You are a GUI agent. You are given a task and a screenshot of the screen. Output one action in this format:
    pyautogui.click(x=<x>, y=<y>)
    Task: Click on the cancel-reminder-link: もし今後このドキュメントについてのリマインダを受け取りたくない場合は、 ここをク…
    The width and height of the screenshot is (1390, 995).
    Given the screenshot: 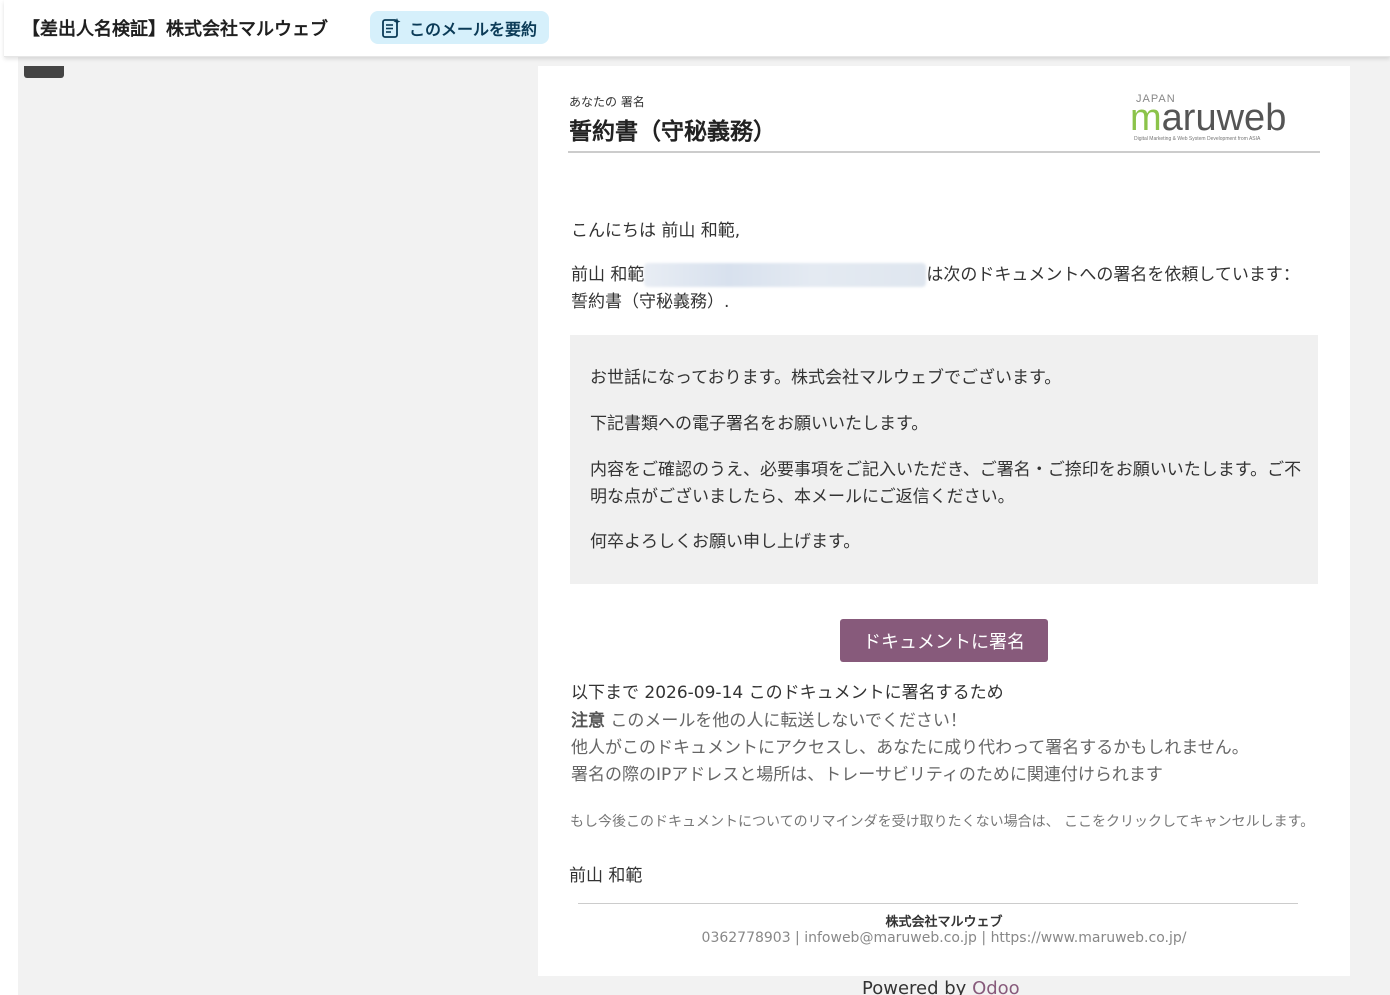 What is the action you would take?
    pyautogui.click(x=944, y=822)
    